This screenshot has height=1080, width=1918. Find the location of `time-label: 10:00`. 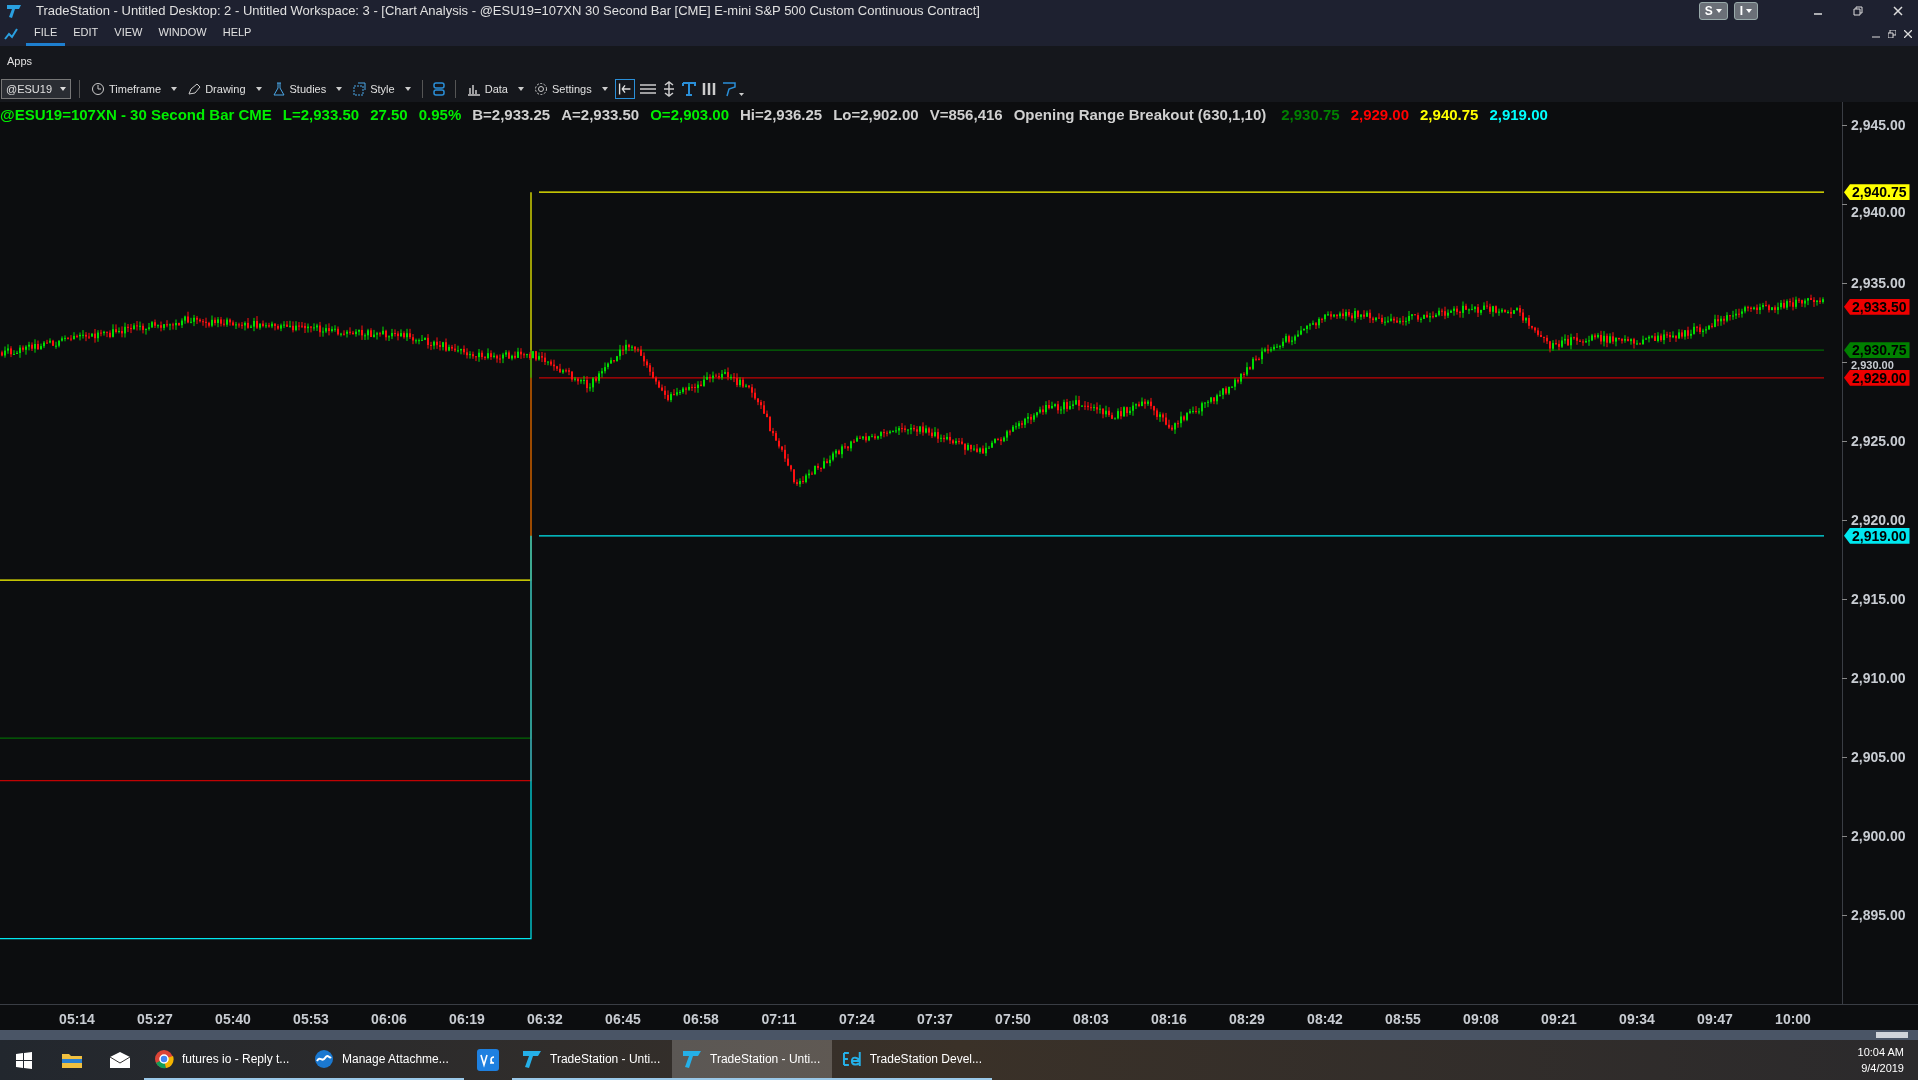

time-label: 10:00 is located at coordinates (1793, 1019).